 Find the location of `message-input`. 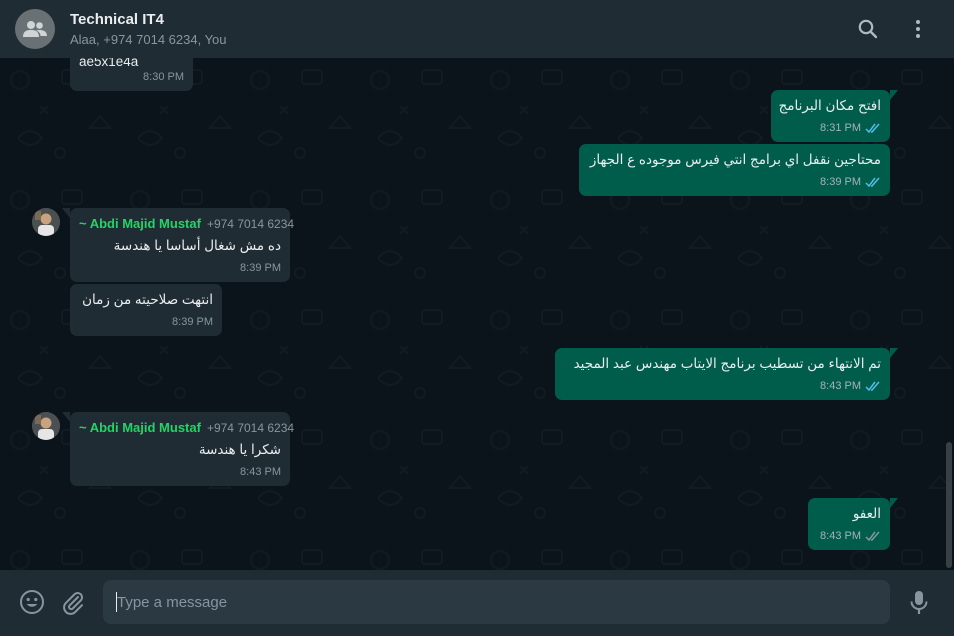

message-input is located at coordinates (496, 602).